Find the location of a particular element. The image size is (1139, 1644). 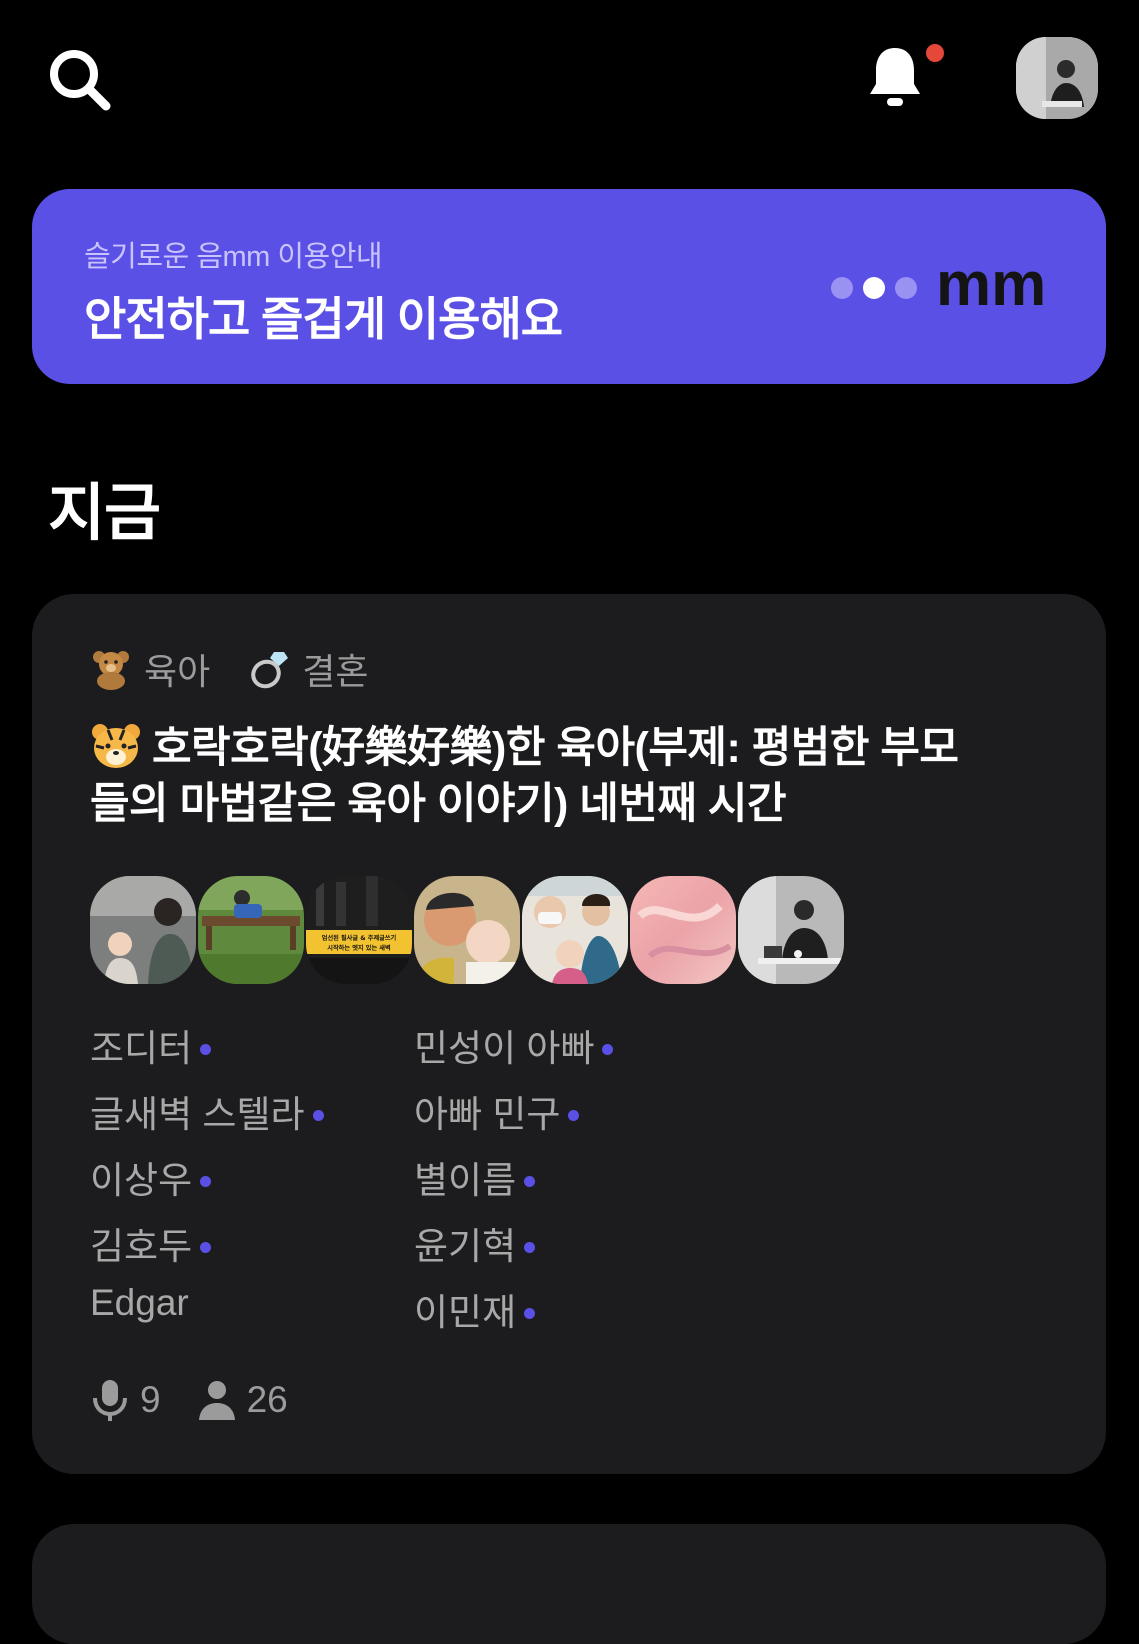

participant-name: 민성이 아빠 is located at coordinates (514, 1051).